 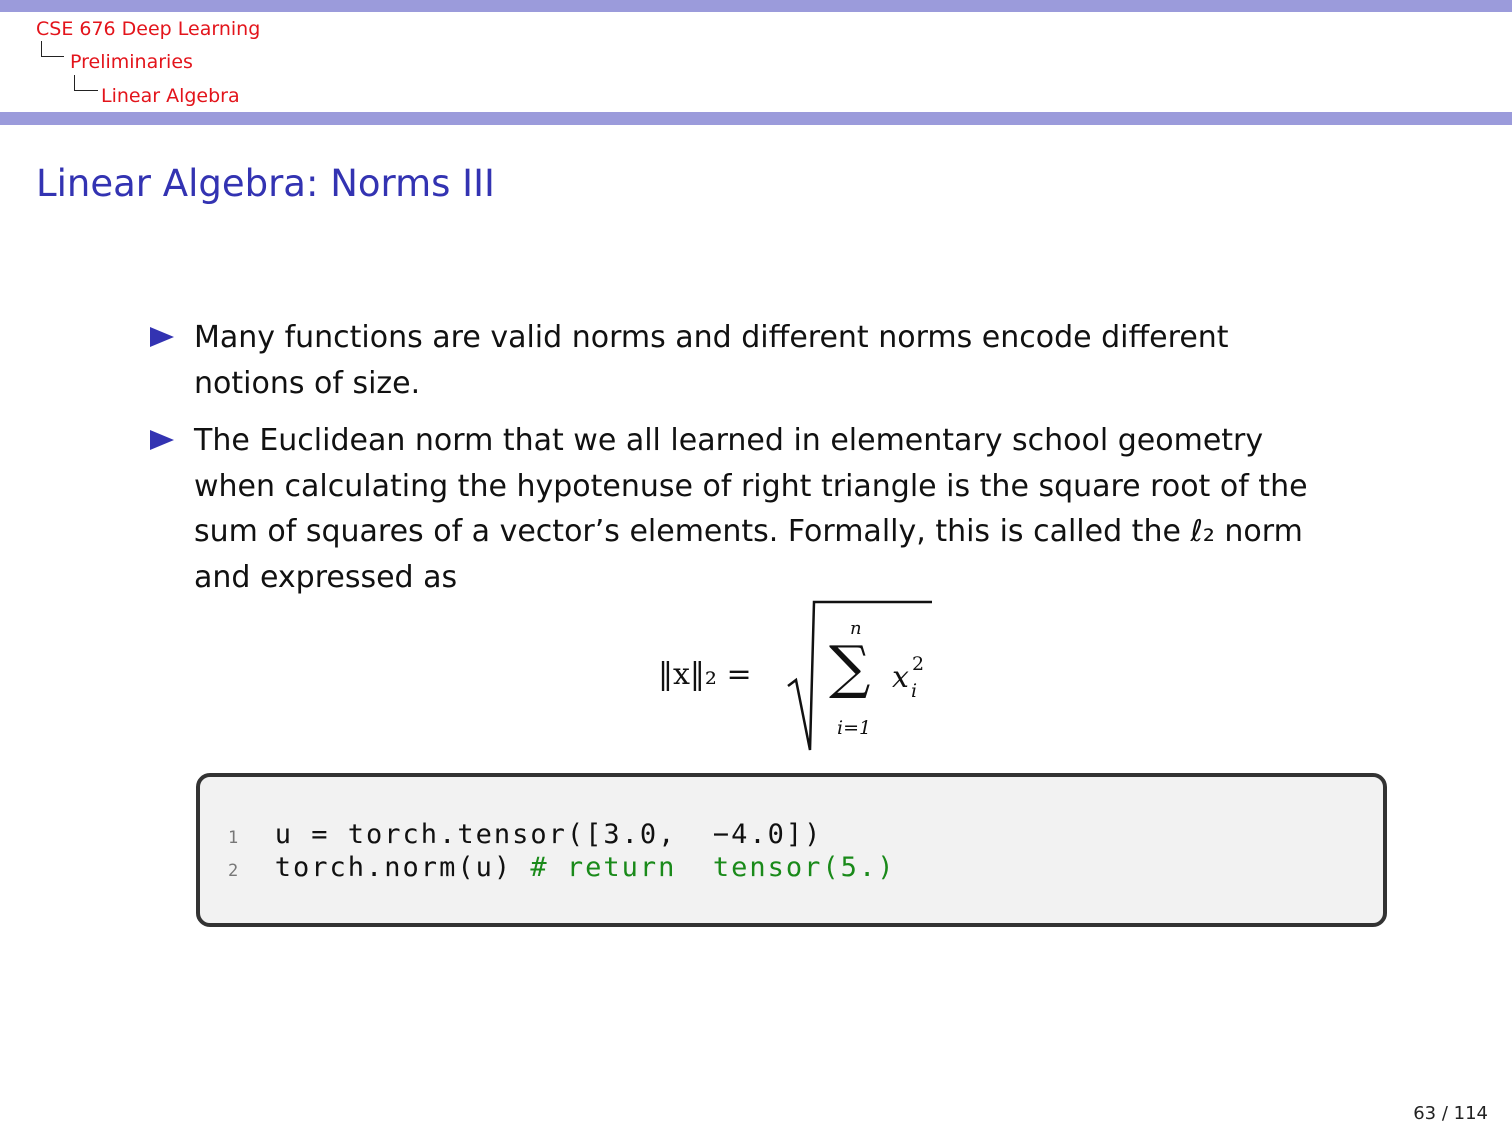 I want to click on line-number: 1, so click(x=233, y=838).